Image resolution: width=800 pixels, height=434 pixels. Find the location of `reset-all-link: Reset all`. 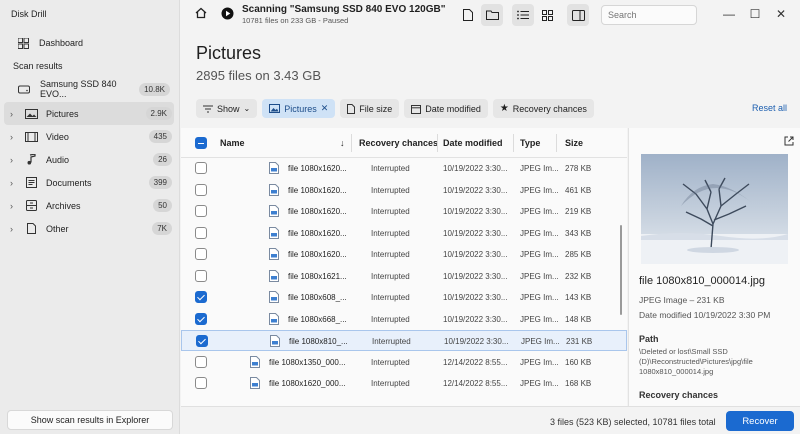

reset-all-link: Reset all is located at coordinates (769, 108).